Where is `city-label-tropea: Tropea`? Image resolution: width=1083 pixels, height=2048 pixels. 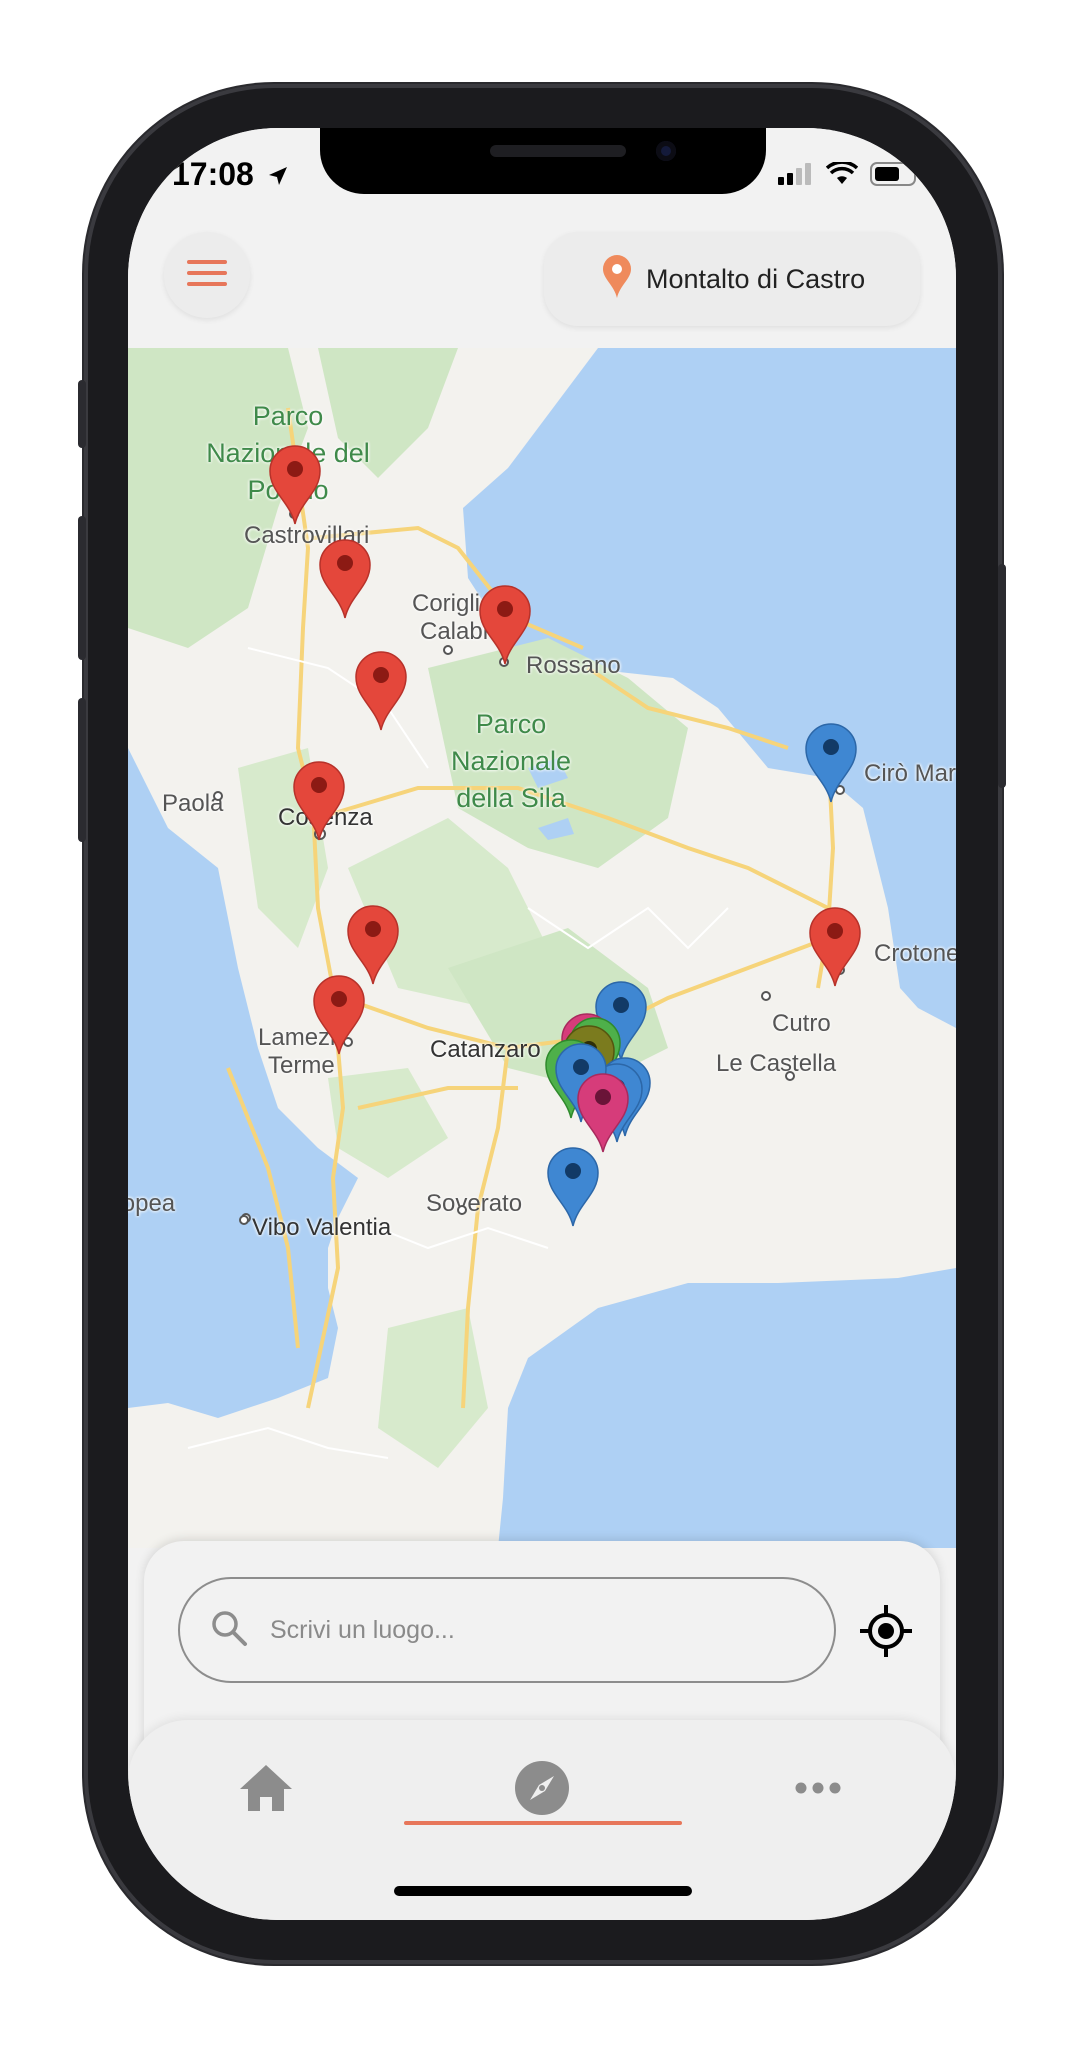
city-label-tropea: Tropea is located at coordinates (152, 1203).